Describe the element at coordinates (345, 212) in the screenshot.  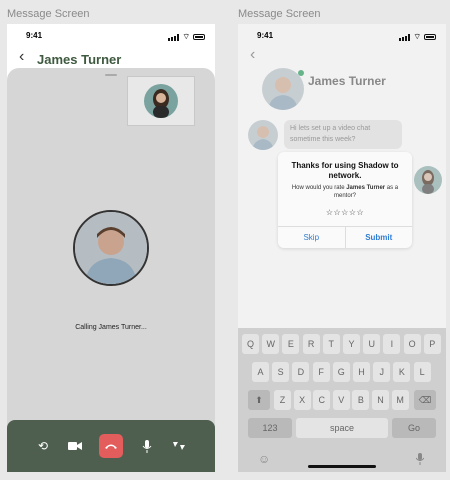
I see `star-rating: ☆☆☆☆☆` at that location.